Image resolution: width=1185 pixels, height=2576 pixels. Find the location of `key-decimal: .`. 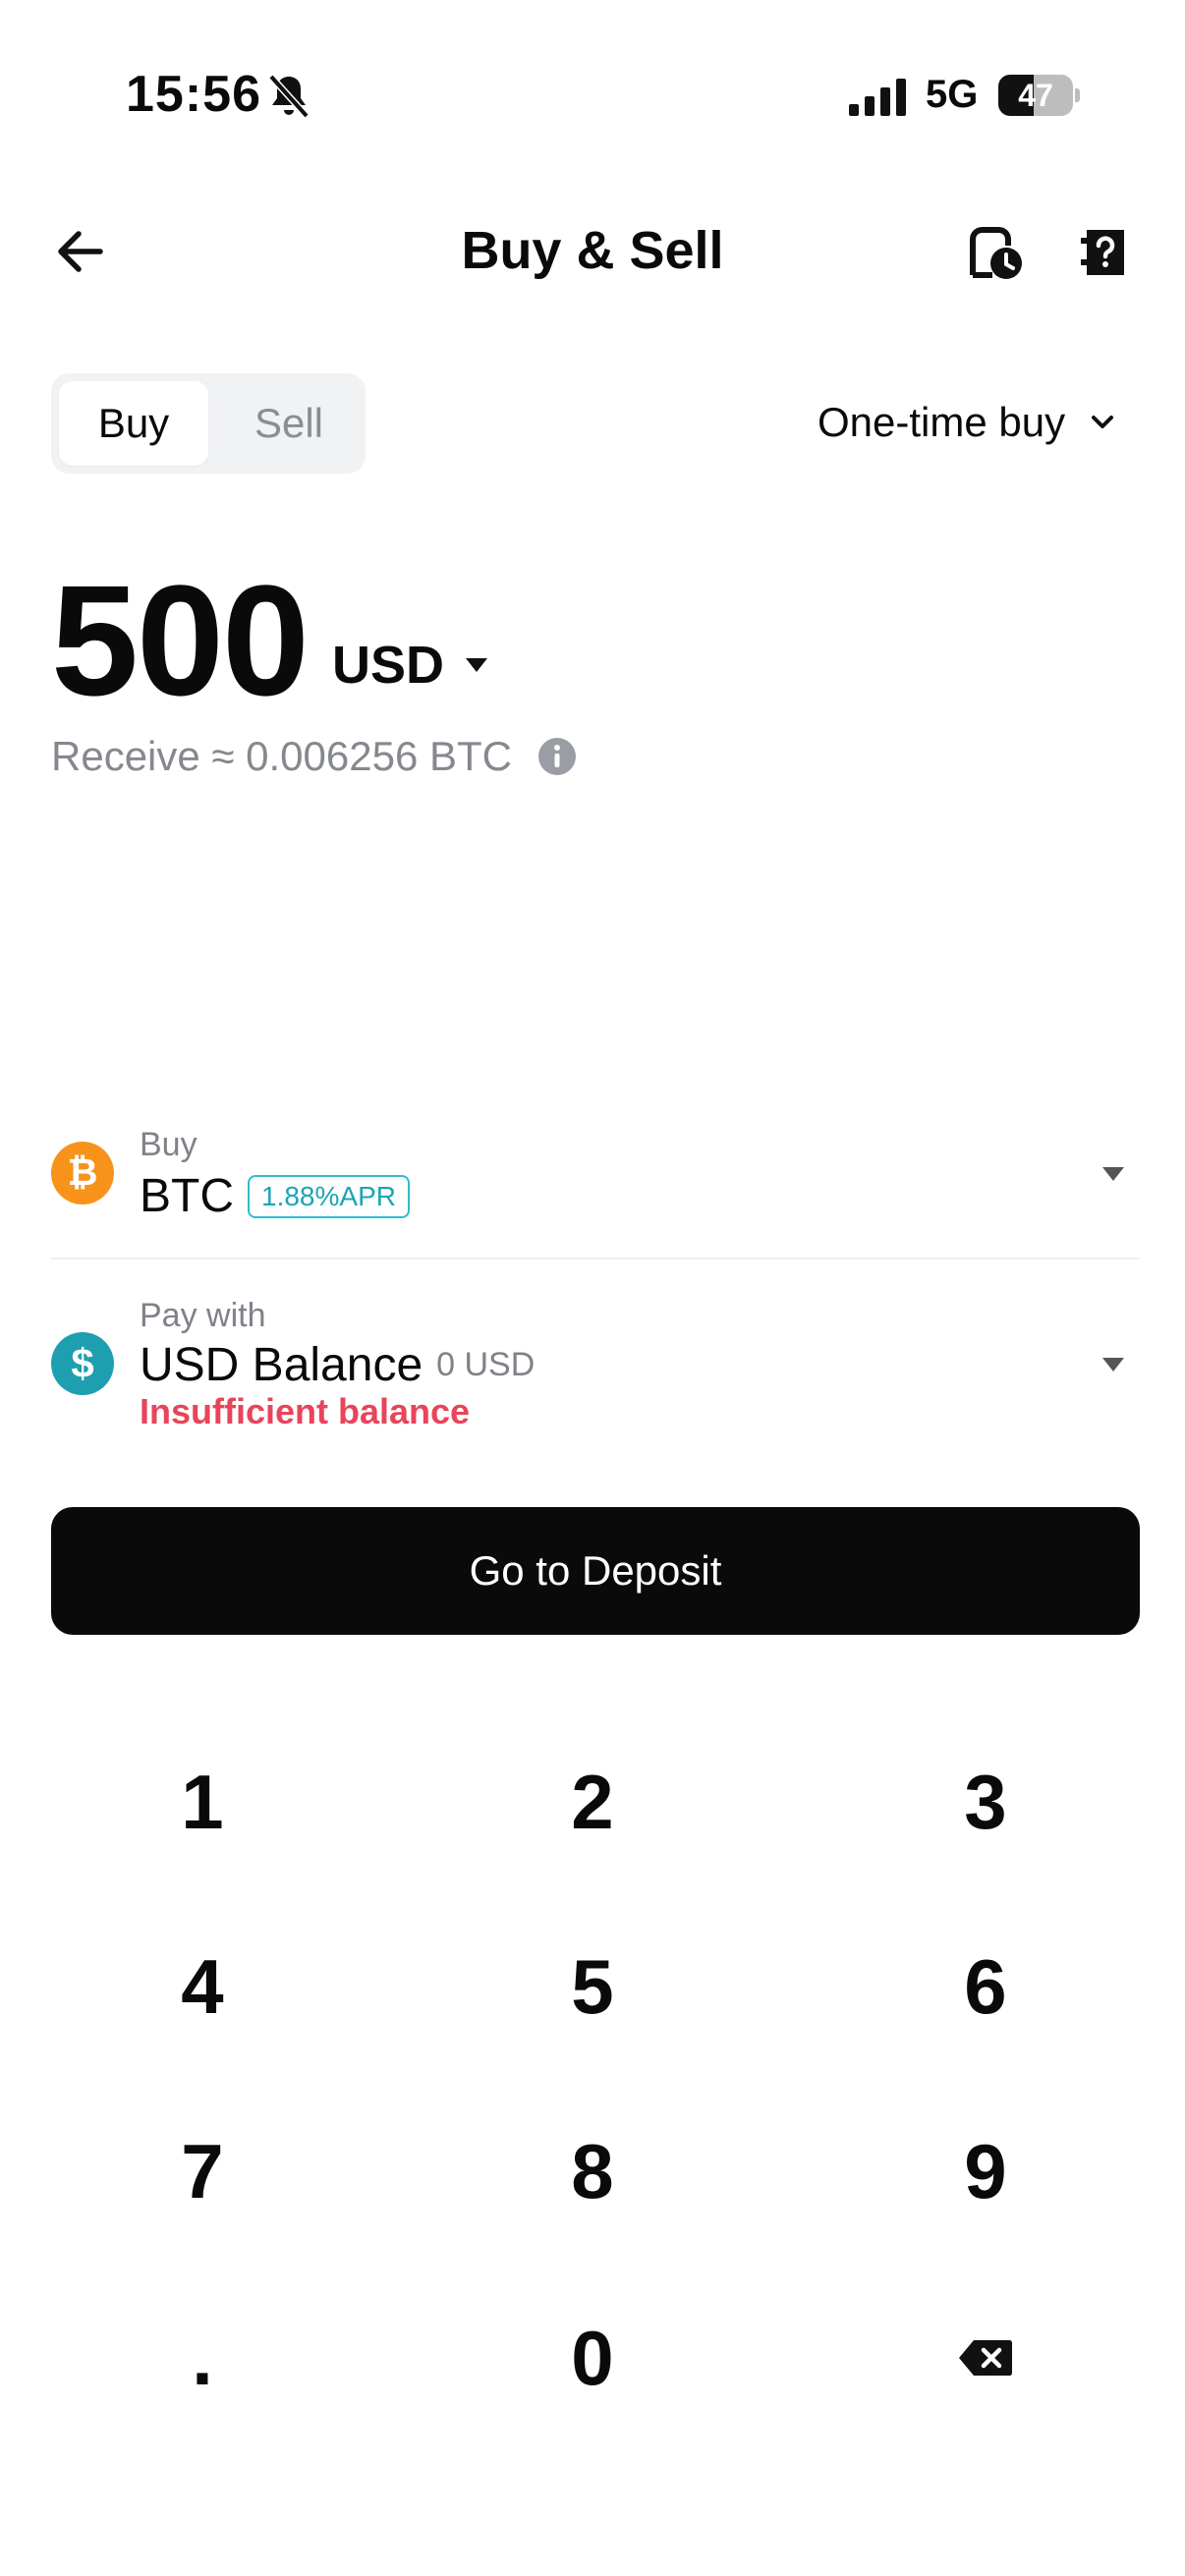

key-decimal: . is located at coordinates (202, 2358).